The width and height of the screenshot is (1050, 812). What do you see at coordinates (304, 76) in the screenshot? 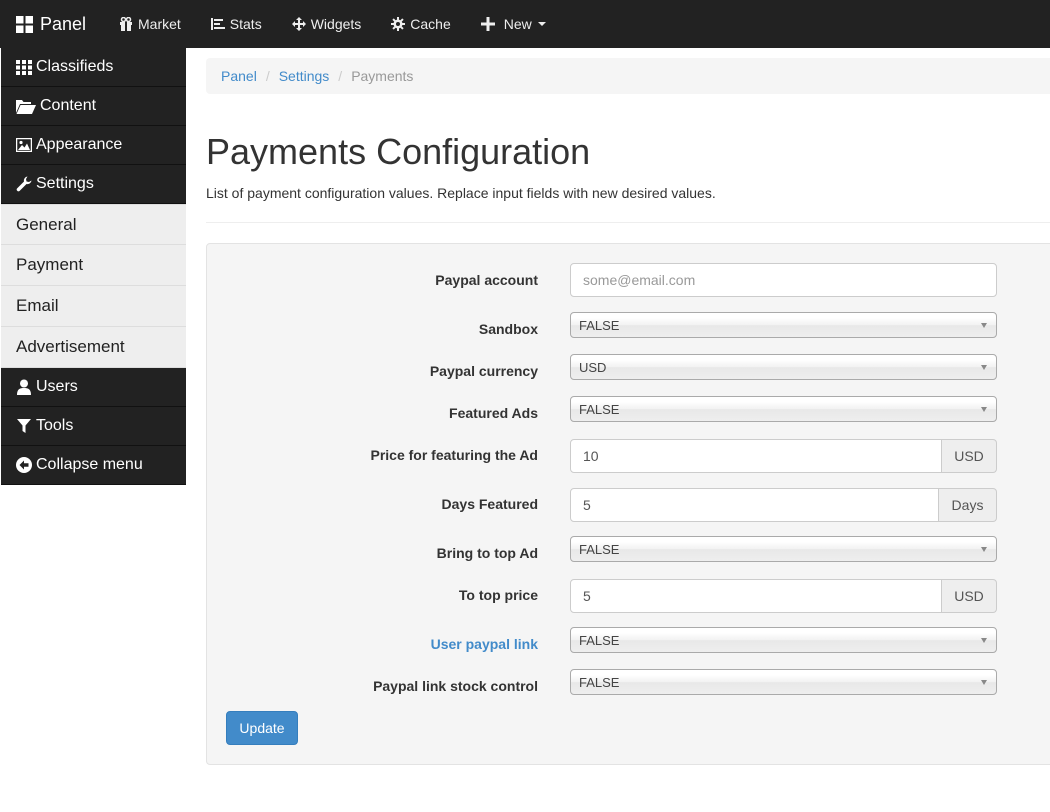
I see `breadcrumb-settings: Settings` at bounding box center [304, 76].